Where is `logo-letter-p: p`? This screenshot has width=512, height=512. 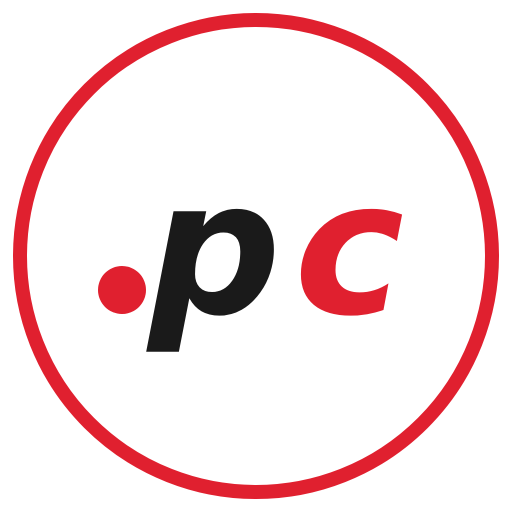
logo-letter-p: p is located at coordinates (213, 248).